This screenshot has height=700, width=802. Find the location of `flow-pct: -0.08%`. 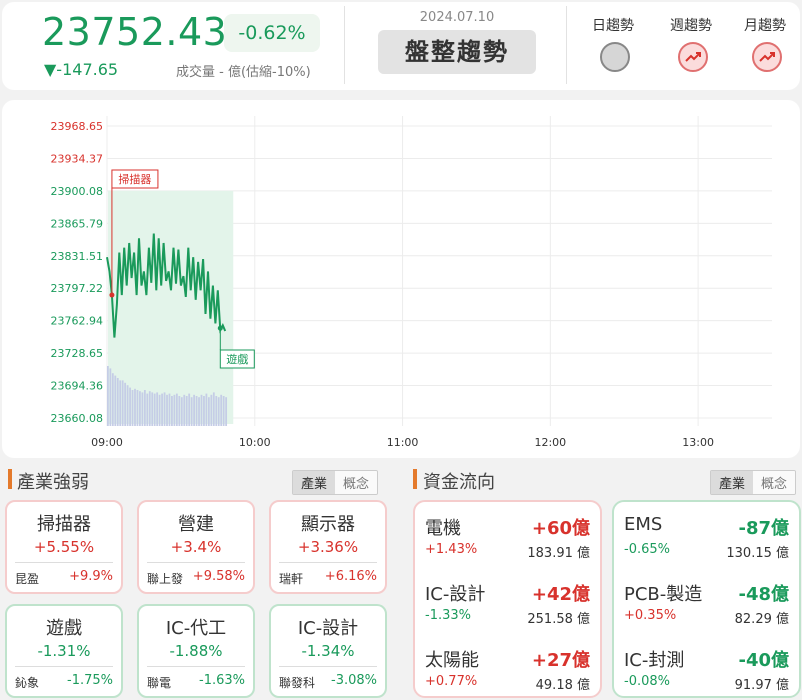

flow-pct: -0.08% is located at coordinates (647, 681).